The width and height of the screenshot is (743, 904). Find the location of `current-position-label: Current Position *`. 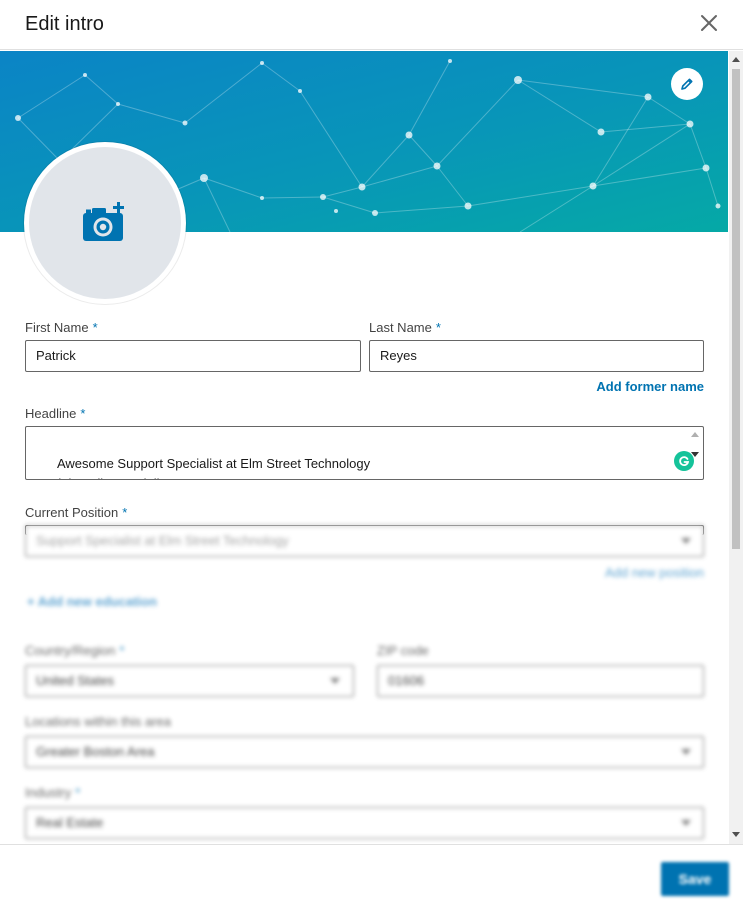

current-position-label: Current Position * is located at coordinates (76, 512).